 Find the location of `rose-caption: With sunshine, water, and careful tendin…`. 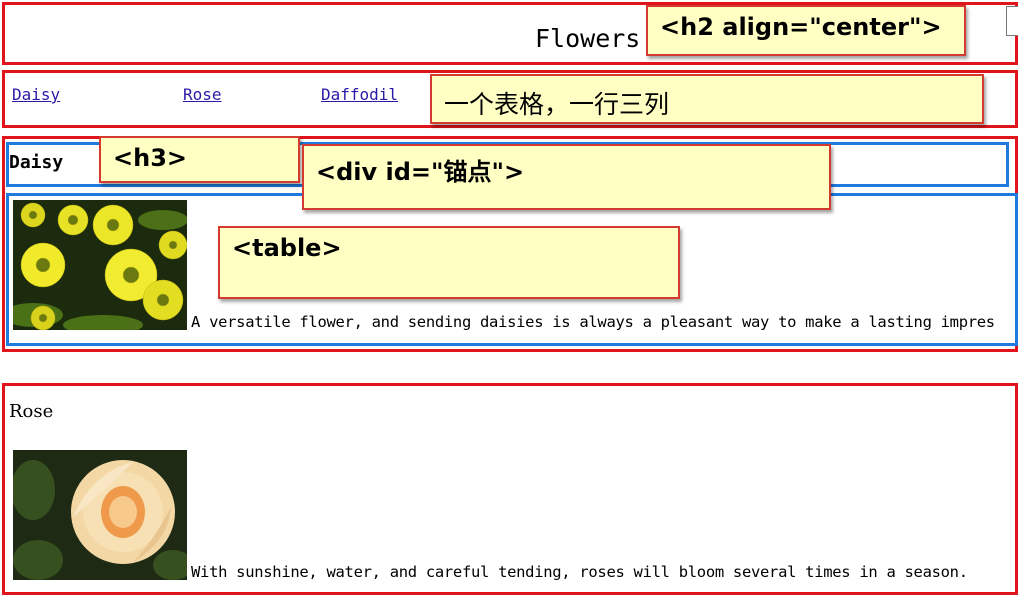

rose-caption: With sunshine, water, and careful tendin… is located at coordinates (579, 572).